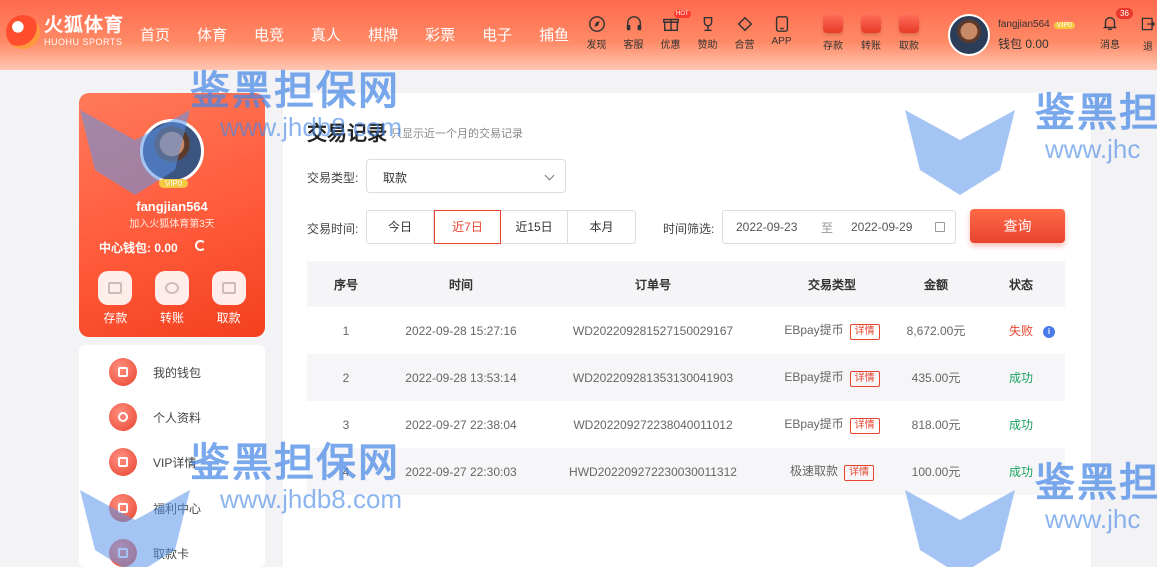 This screenshot has width=1157, height=567. I want to click on header-tools: 发现 客服 HOT 优惠 赞助 合营 APP, so click(689, 30).